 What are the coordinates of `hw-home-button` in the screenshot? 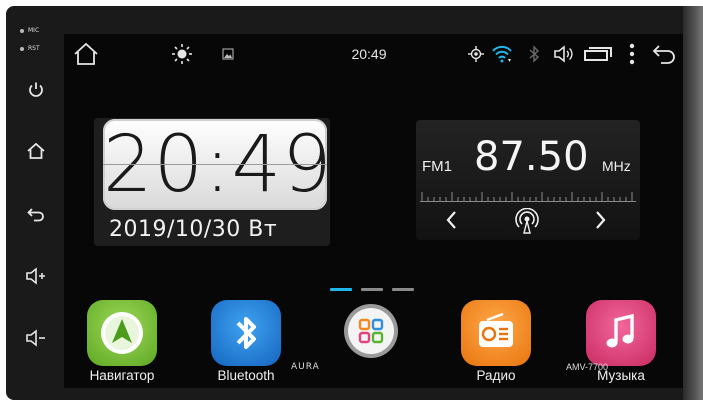 It's located at (36, 151).